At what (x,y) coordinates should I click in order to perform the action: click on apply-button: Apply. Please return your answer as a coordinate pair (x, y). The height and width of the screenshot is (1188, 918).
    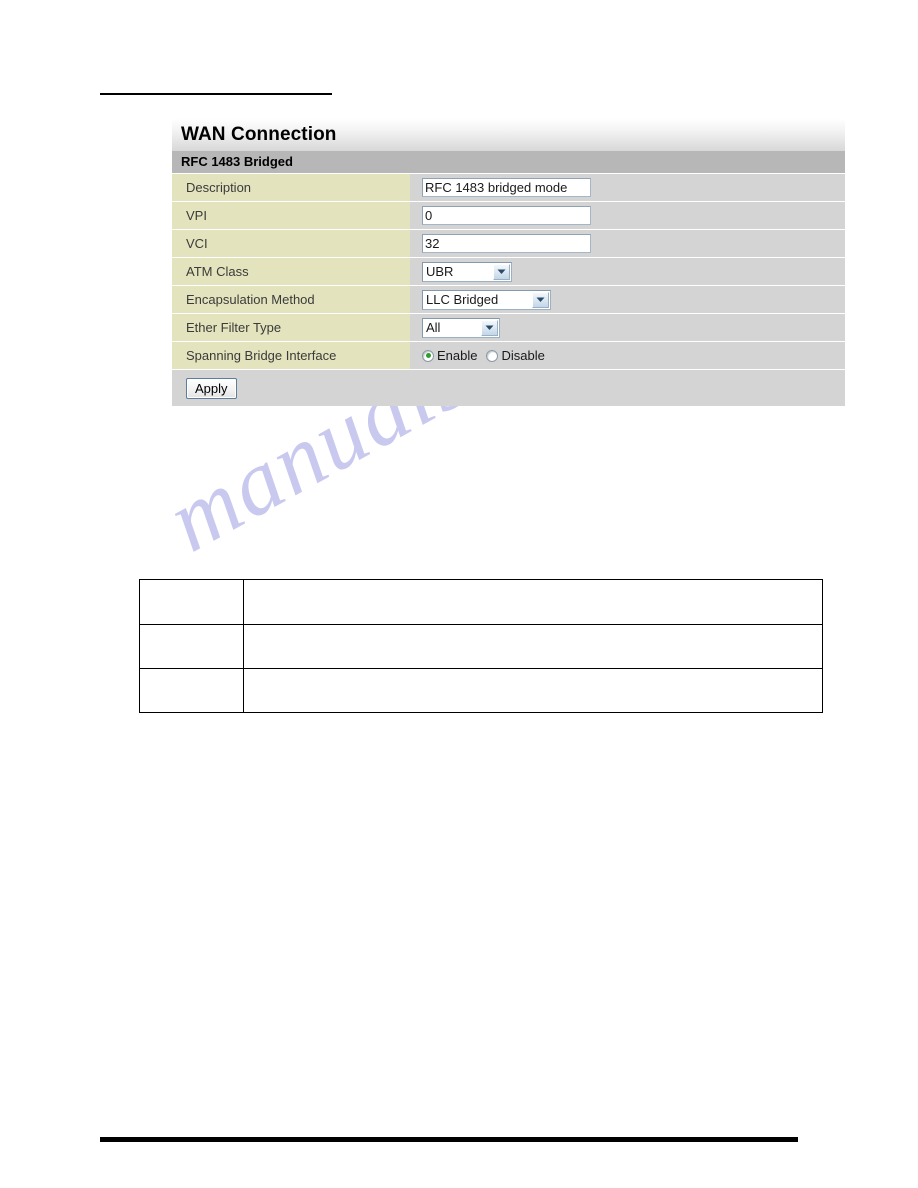
    Looking at the image, I should click on (211, 388).